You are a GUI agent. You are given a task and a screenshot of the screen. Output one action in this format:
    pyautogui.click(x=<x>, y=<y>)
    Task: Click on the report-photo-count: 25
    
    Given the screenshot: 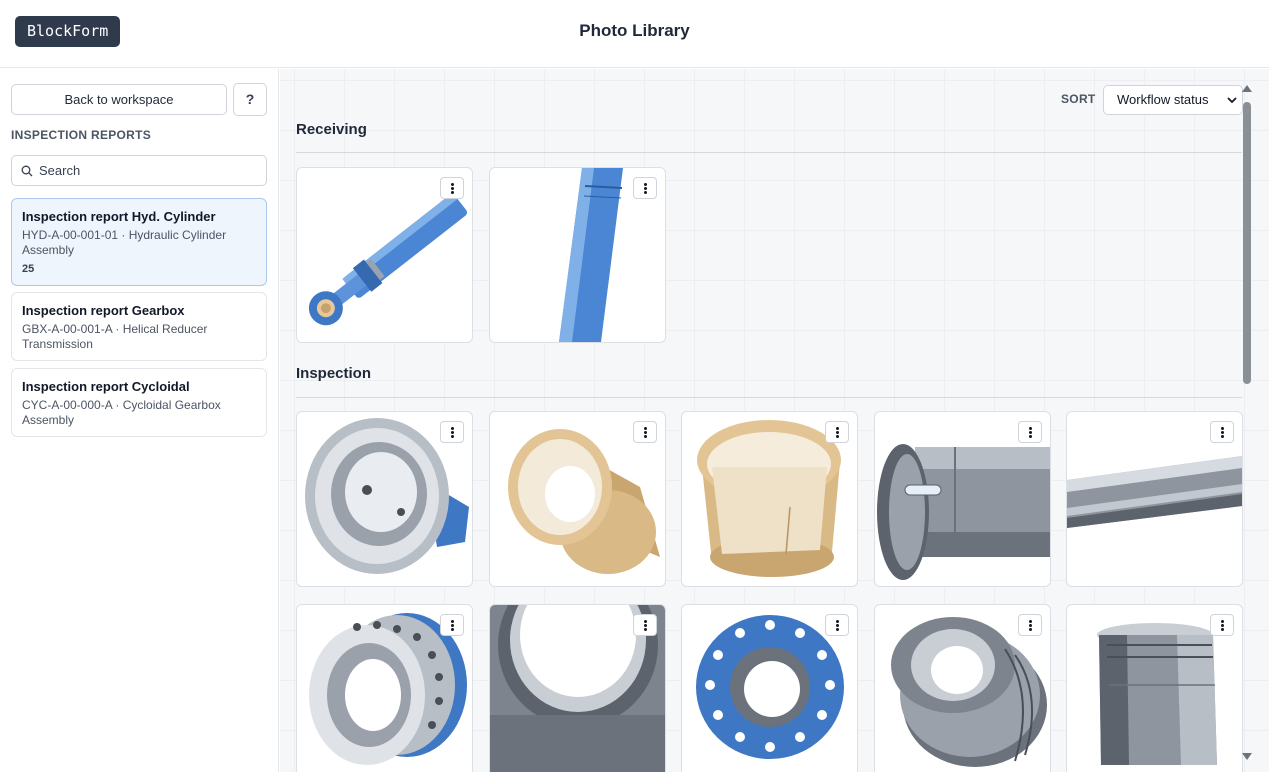 What is the action you would take?
    pyautogui.click(x=28, y=269)
    